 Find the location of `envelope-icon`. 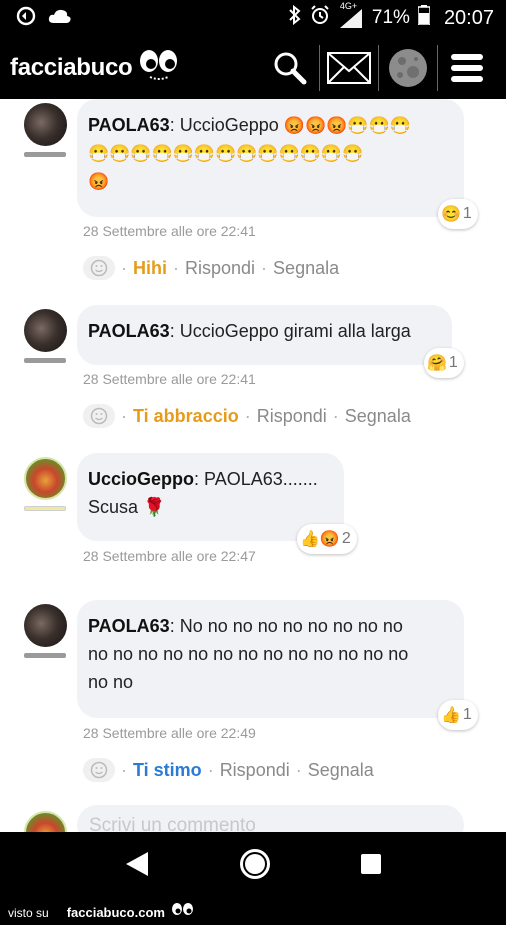

envelope-icon is located at coordinates (349, 67).